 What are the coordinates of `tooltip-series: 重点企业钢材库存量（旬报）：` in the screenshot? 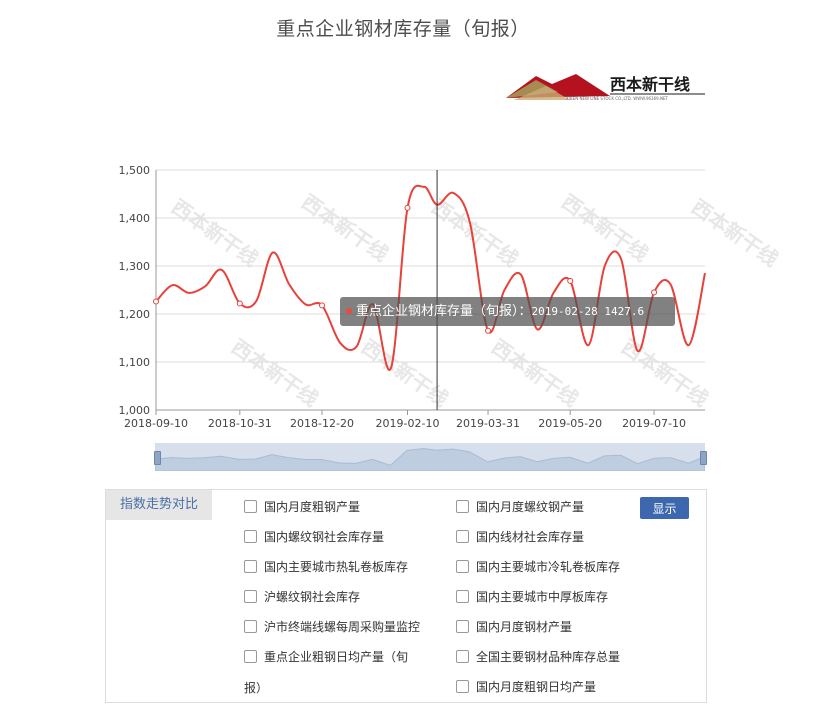 It's located at (444, 311).